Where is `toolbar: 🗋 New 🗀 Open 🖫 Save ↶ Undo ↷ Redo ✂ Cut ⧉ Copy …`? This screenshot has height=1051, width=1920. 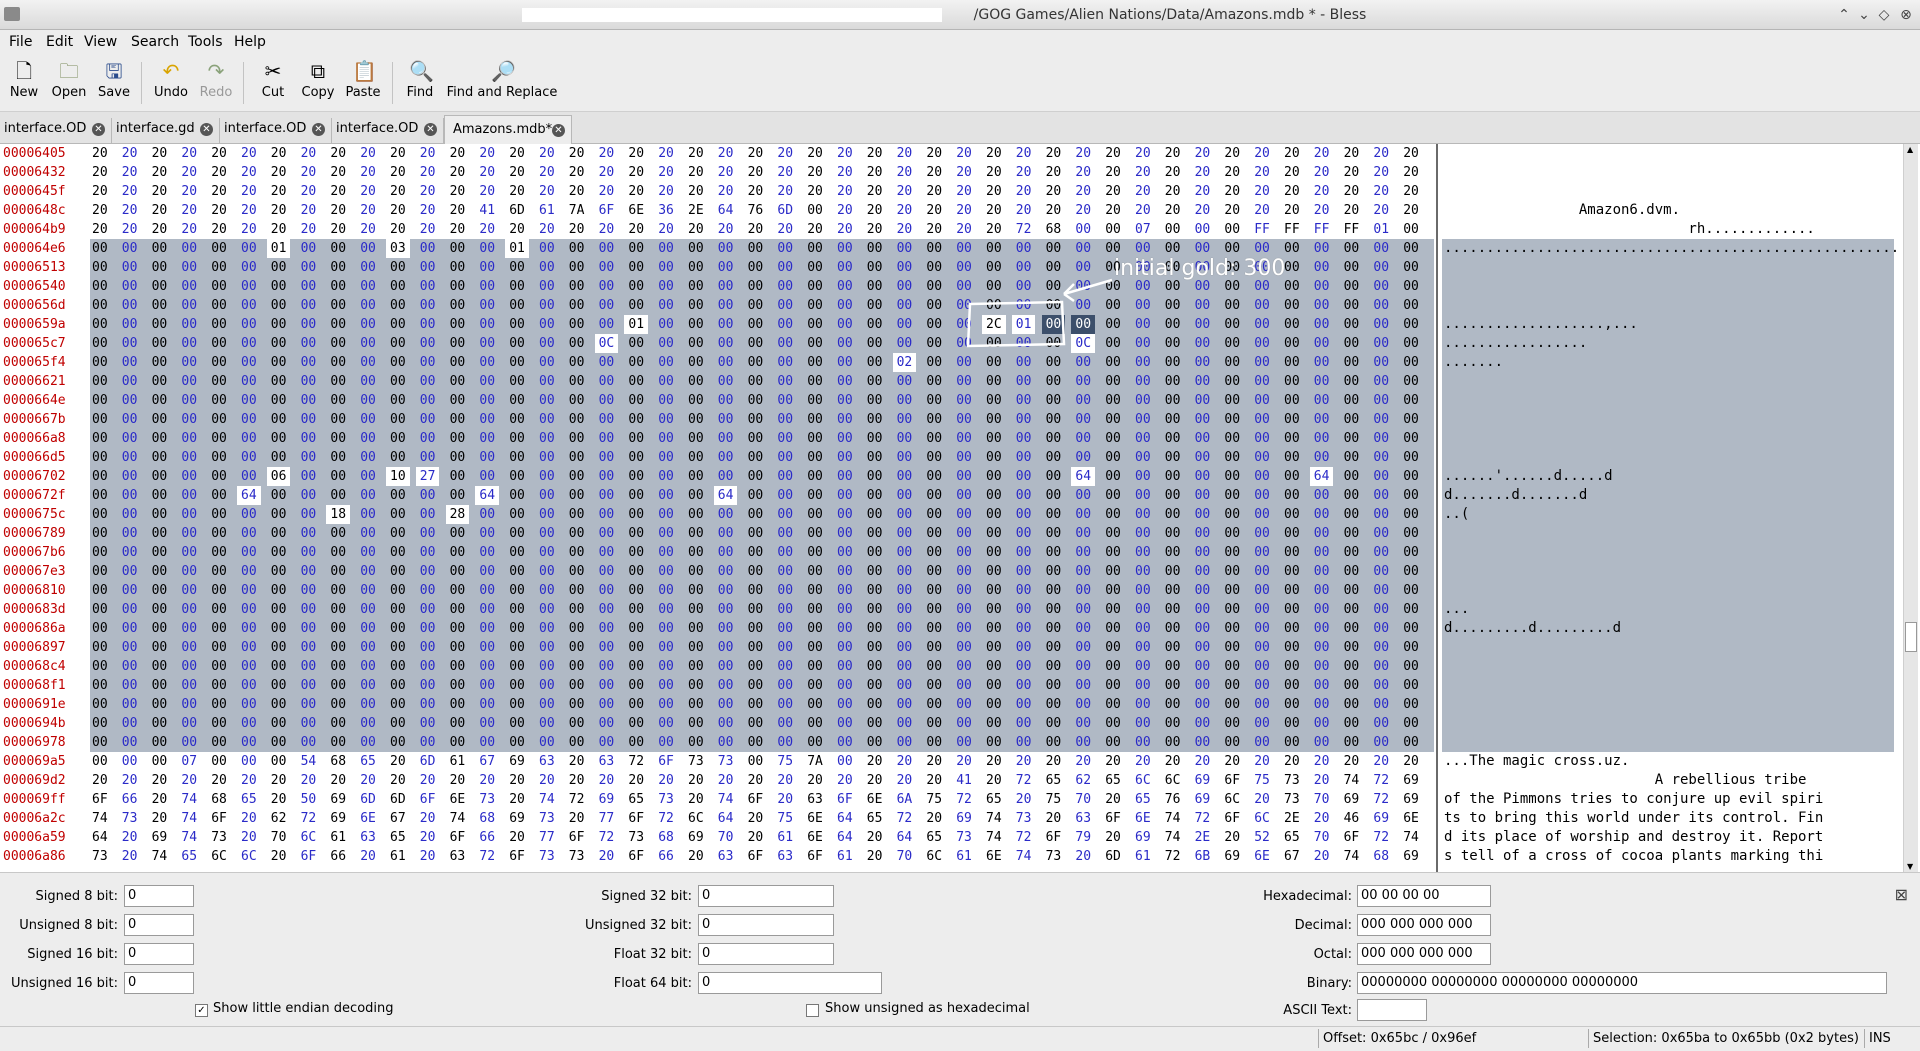 toolbar: 🗋 New 🗀 Open 🖫 Save ↶ Undo ↷ Redo ✂ Cut ⧉ Copy … is located at coordinates (960, 83).